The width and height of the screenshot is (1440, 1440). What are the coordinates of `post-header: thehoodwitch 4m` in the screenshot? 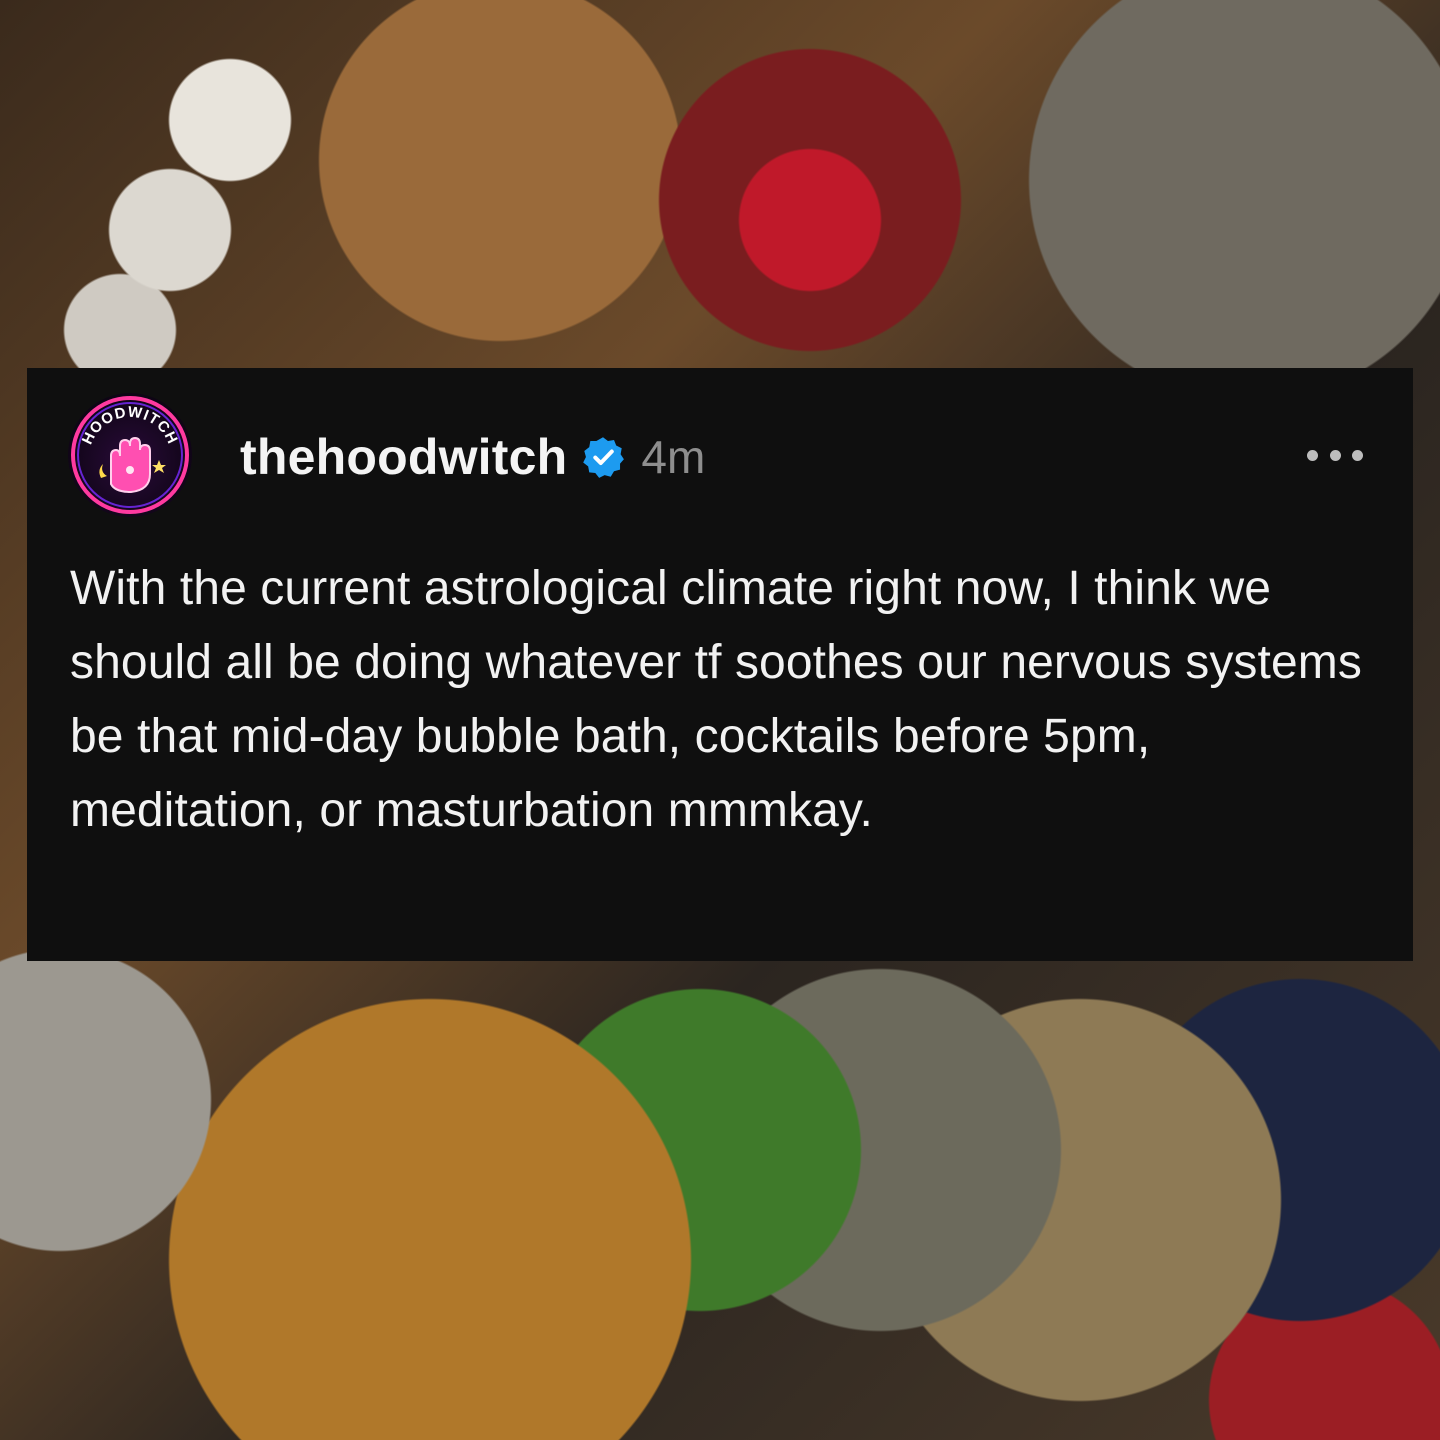 It's located at (472, 457).